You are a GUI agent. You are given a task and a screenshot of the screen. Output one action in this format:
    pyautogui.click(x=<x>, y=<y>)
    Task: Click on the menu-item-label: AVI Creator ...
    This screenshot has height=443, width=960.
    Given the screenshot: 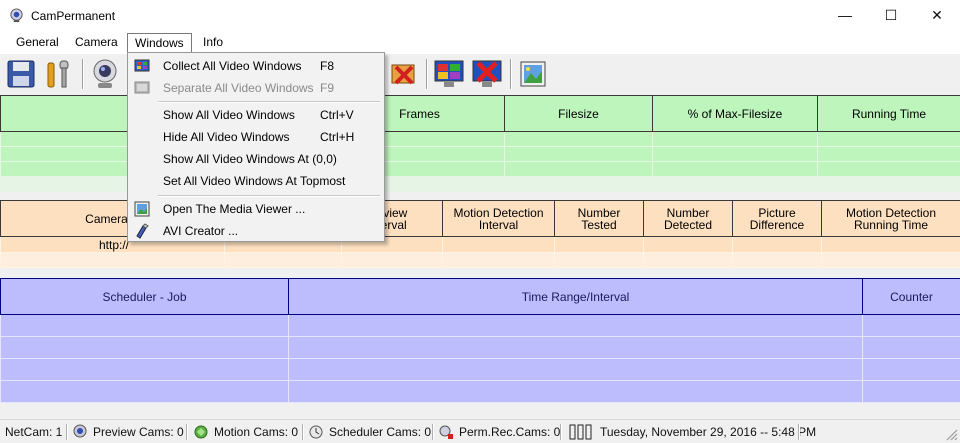 What is the action you would take?
    pyautogui.click(x=201, y=231)
    